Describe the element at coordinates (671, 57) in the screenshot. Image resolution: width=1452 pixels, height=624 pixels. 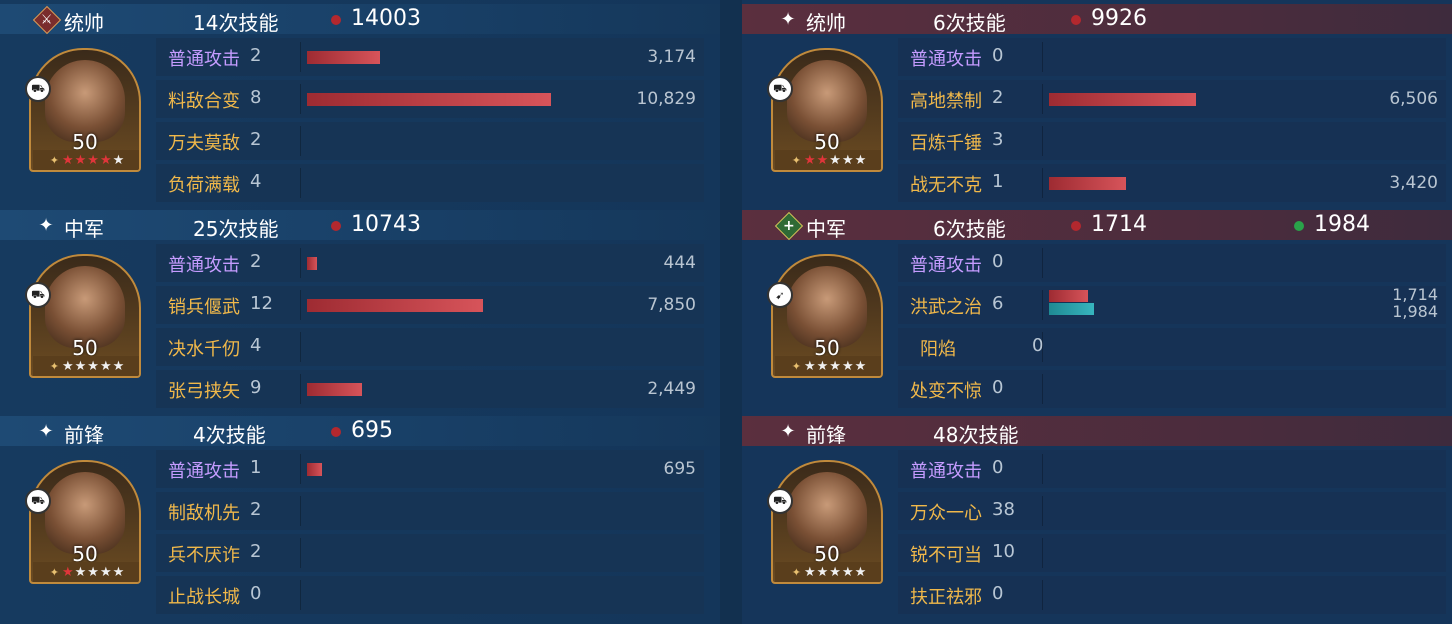
I see `damage-value: 3,174` at that location.